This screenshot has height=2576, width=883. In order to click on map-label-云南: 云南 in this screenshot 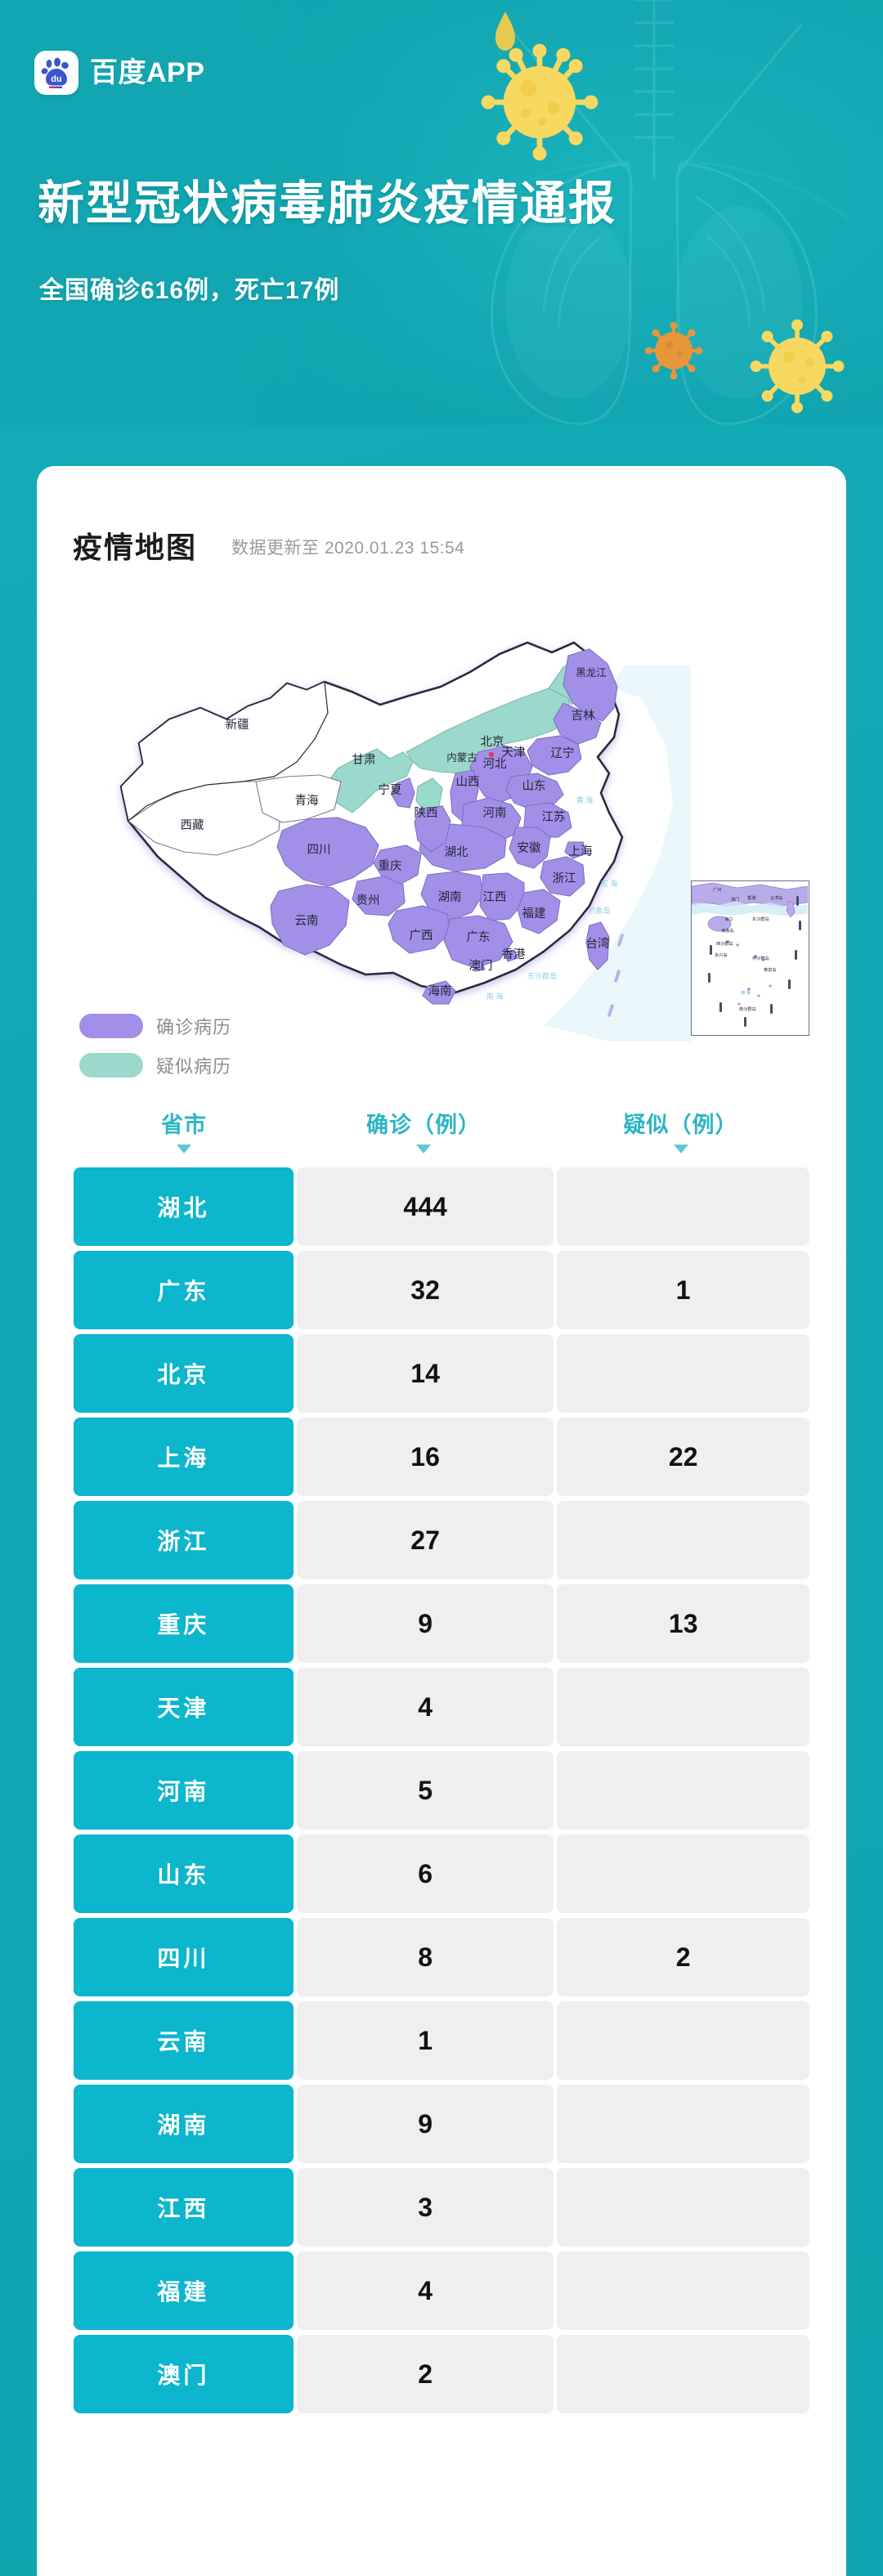, I will do `click(307, 921)`.